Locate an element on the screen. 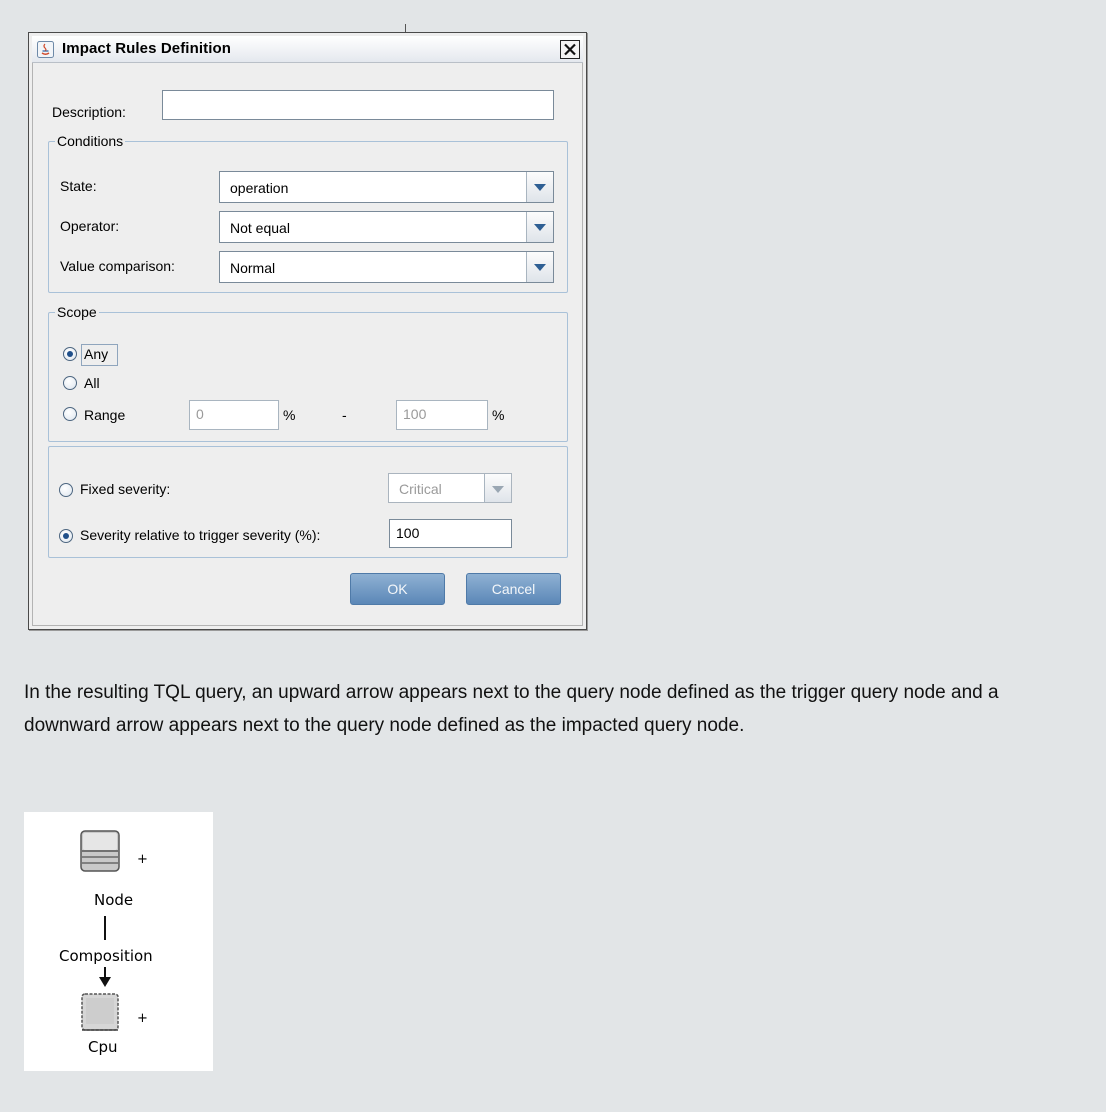 The width and height of the screenshot is (1106, 1112). conditions-legend: Conditions is located at coordinates (90, 141).